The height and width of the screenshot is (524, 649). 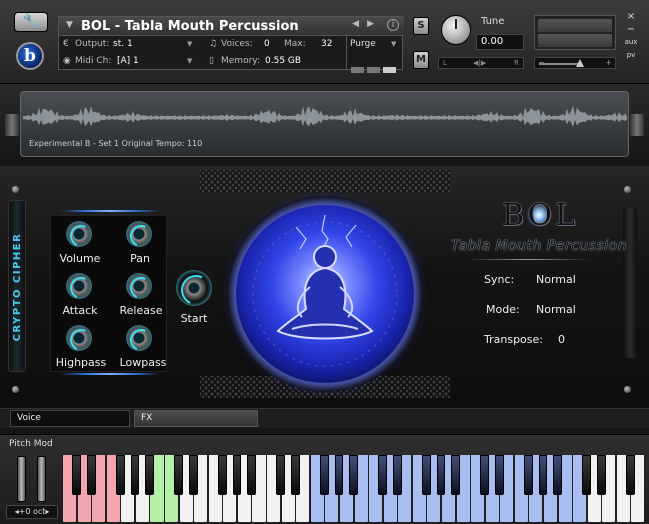 What do you see at coordinates (561, 339) in the screenshot?
I see `transpose-value: 0` at bounding box center [561, 339].